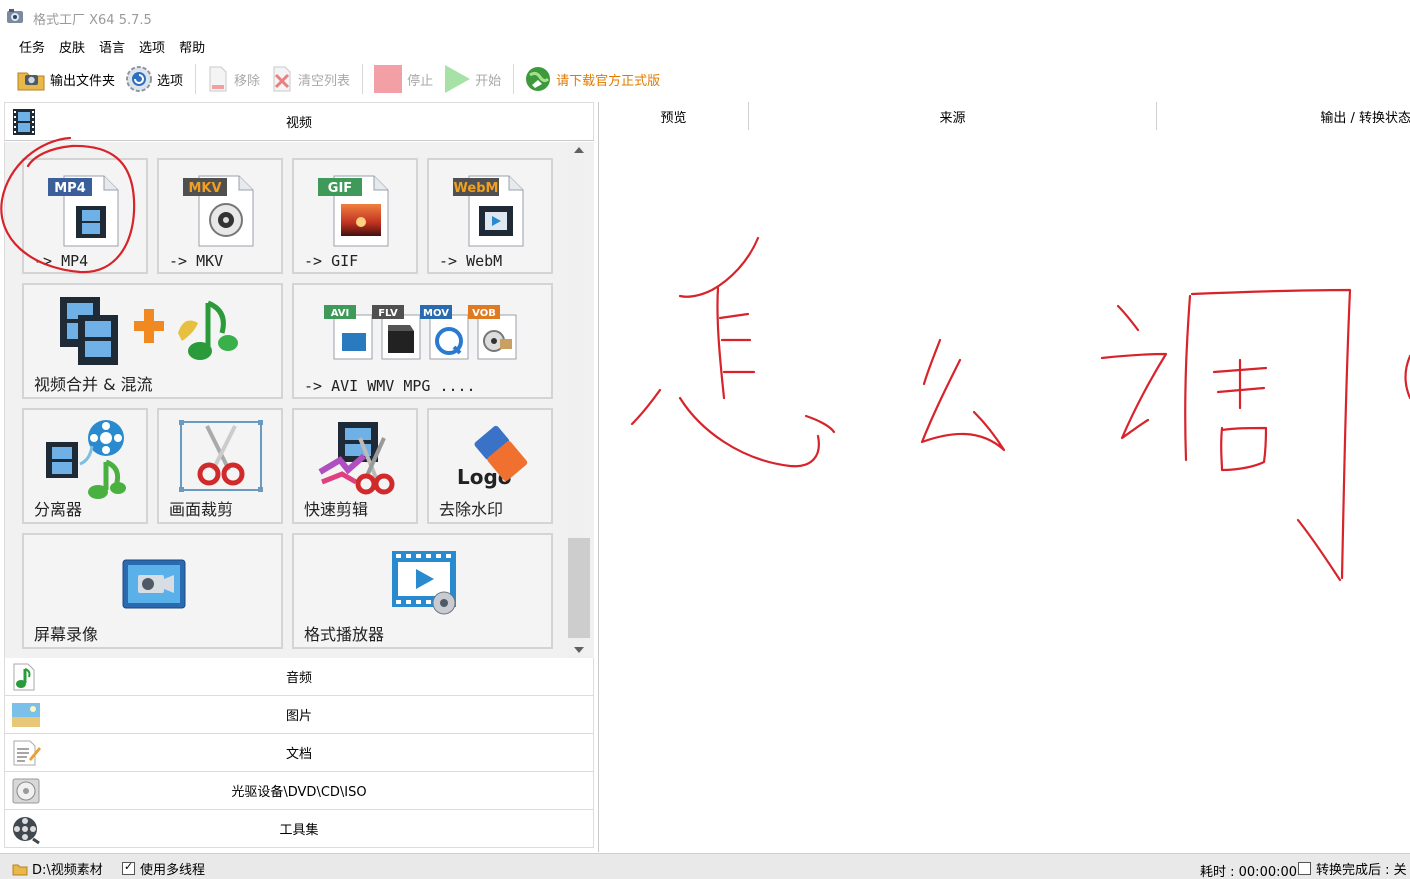  I want to click on category-audio: 音频, so click(299, 677).